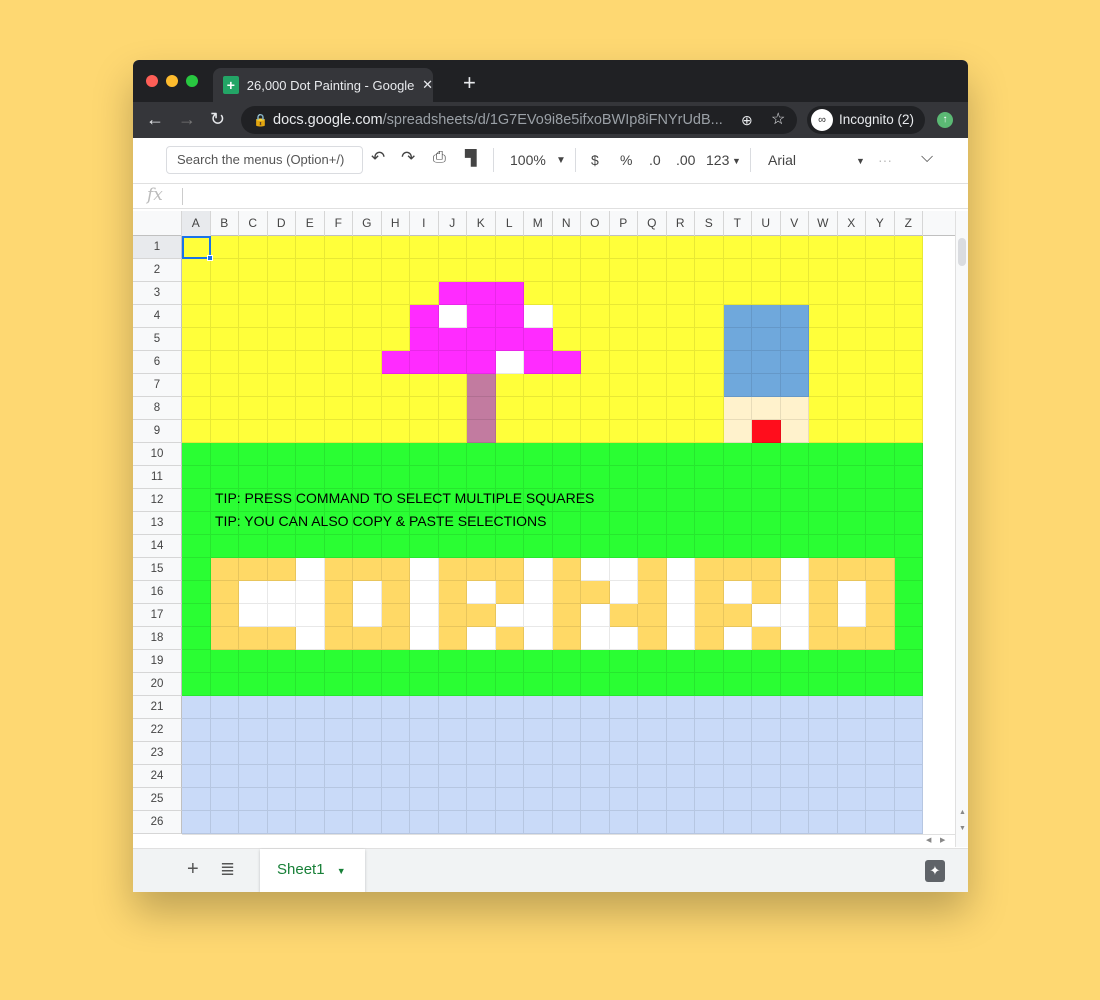  Describe the element at coordinates (795, 223) in the screenshot. I see `column-header: V` at that location.